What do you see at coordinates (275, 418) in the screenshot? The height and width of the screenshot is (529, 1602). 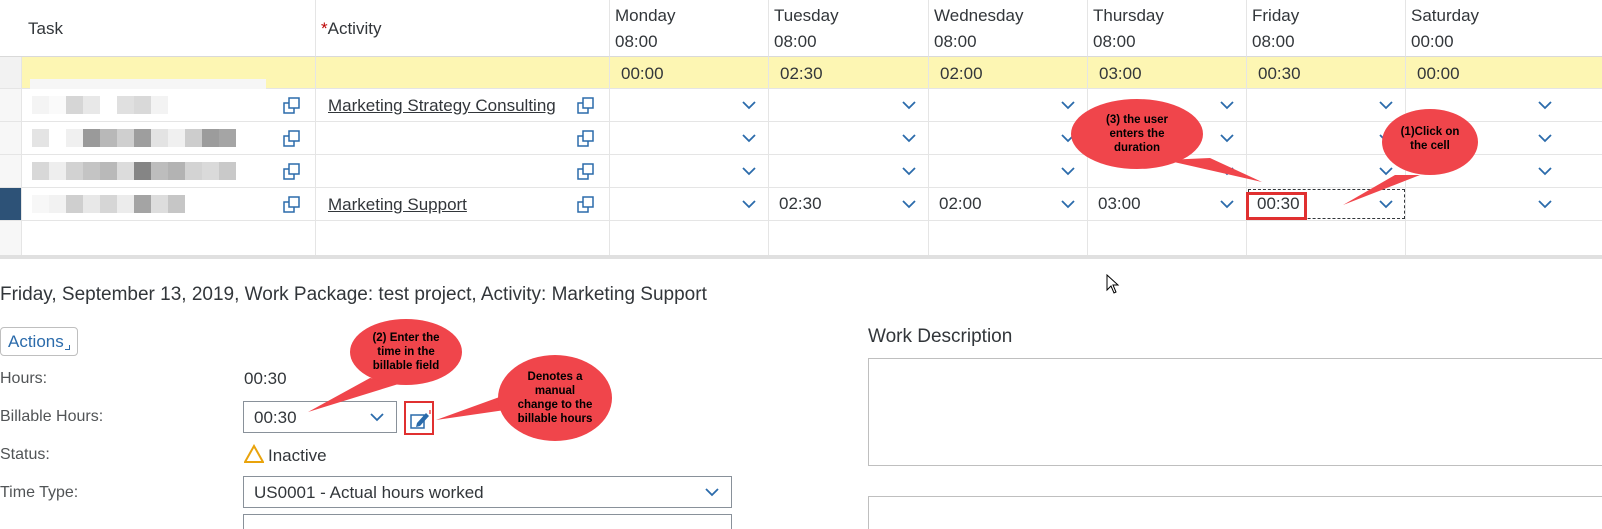 I see `billable-hours-value: 00:30` at bounding box center [275, 418].